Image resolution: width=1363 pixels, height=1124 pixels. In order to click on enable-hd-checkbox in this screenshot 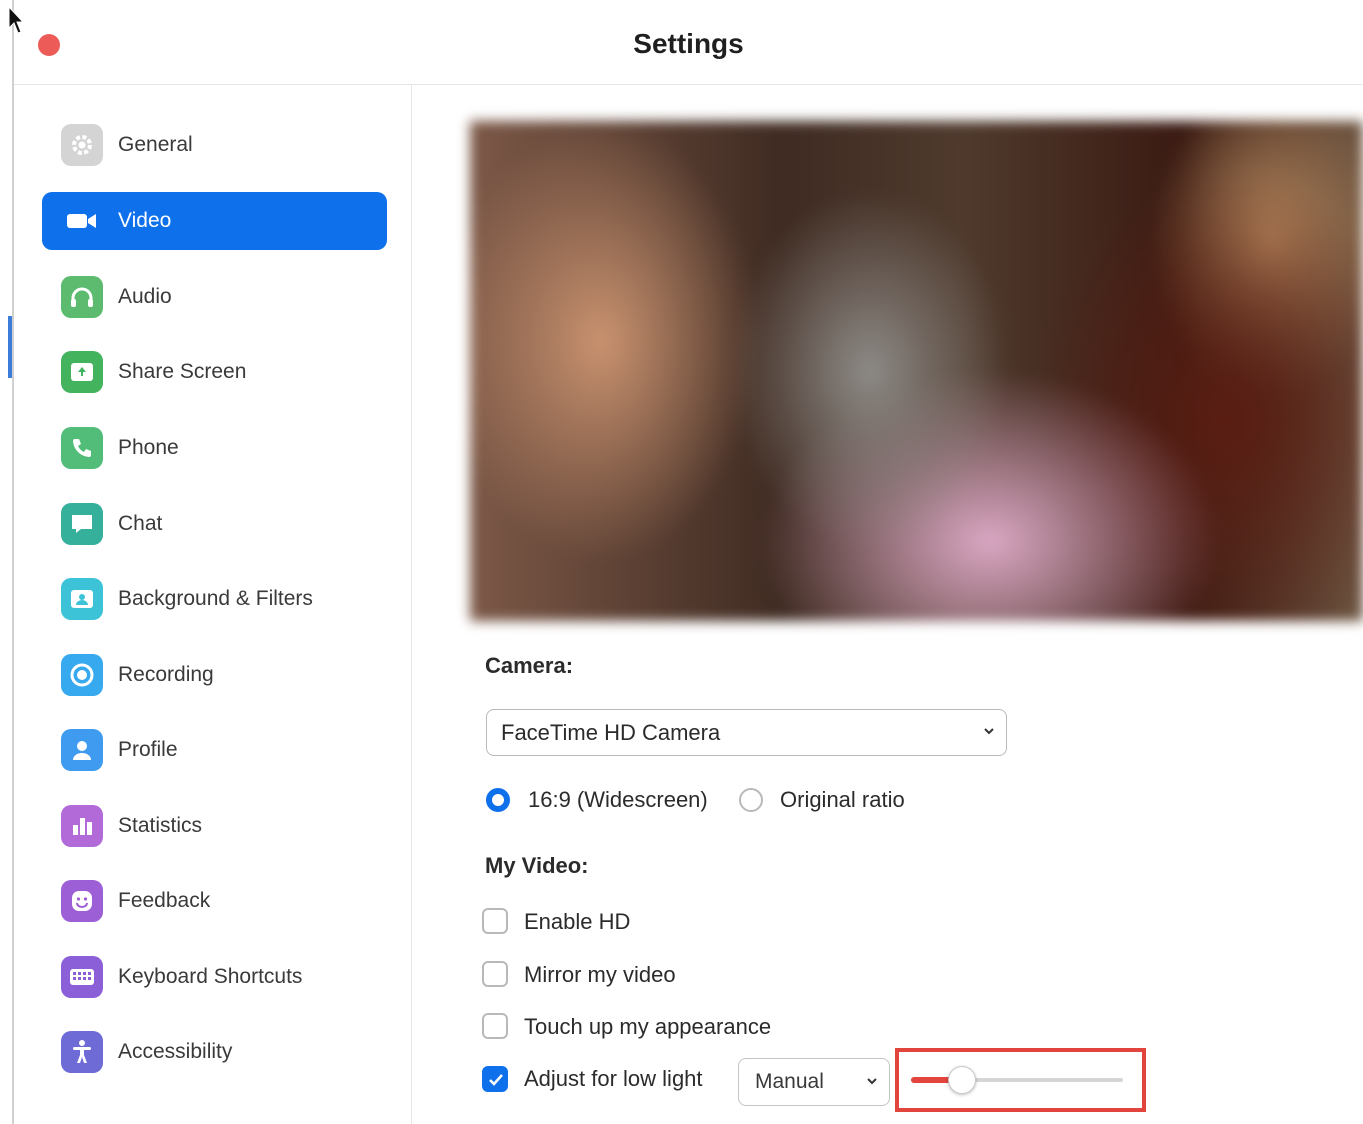, I will do `click(495, 921)`.